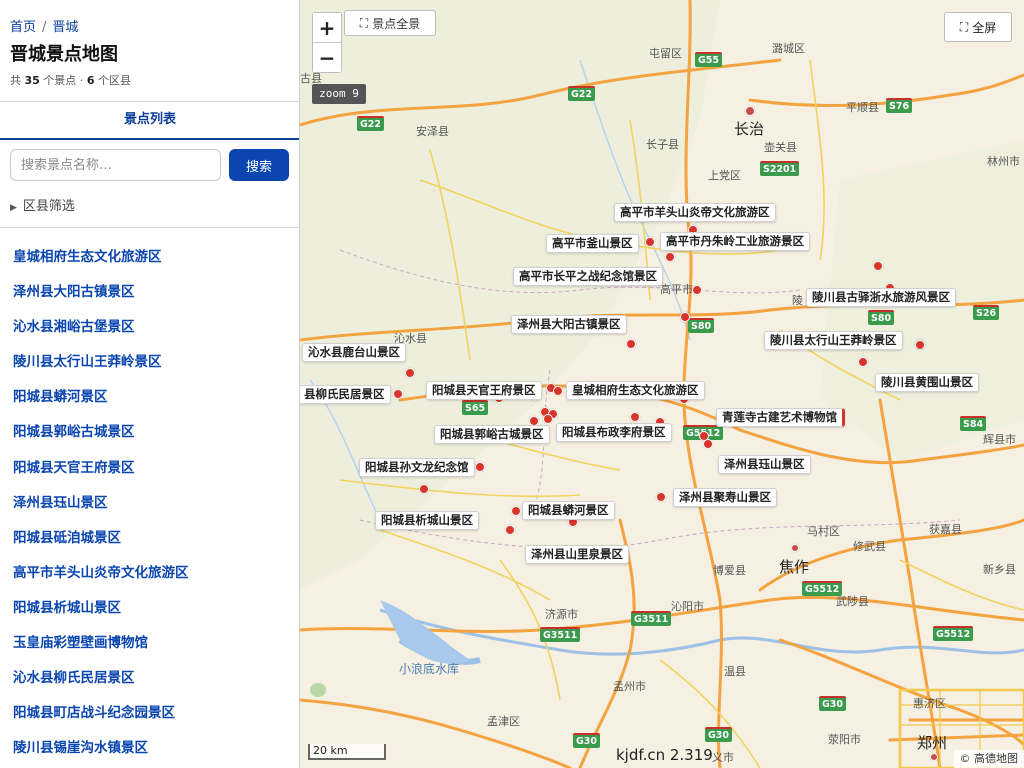 The image size is (1024, 768). What do you see at coordinates (101, 362) in the screenshot?
I see `spot-link: 陵川县太行山王莽岭景区` at bounding box center [101, 362].